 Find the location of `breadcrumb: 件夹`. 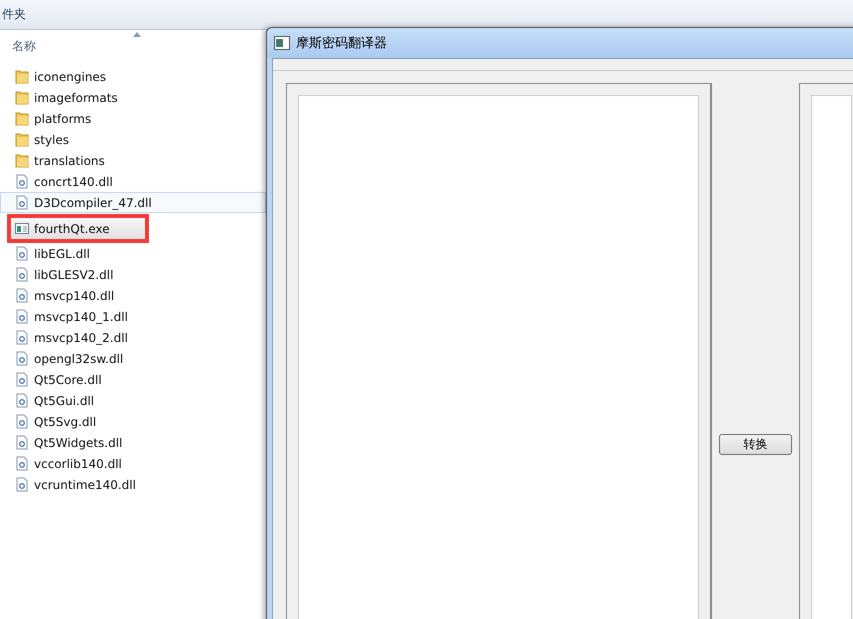

breadcrumb: 件夹 is located at coordinates (14, 14).